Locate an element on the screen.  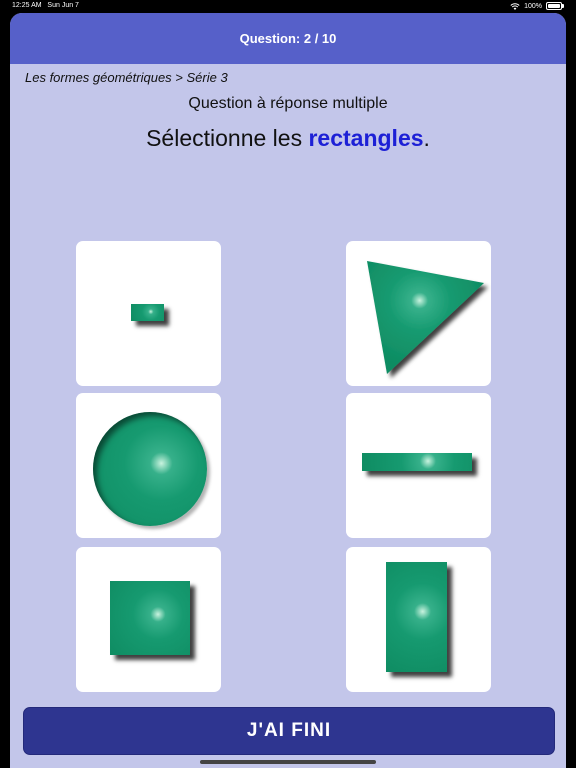
answer-card-triangle is located at coordinates (418, 313).